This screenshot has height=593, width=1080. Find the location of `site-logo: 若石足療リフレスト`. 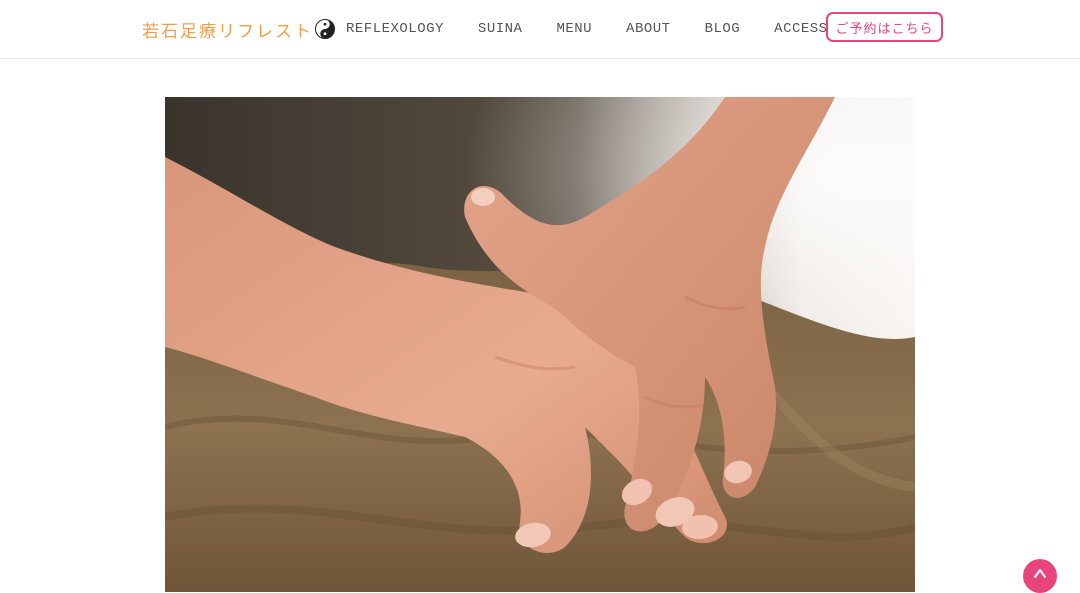

site-logo: 若石足療リフレスト is located at coordinates (238, 29).